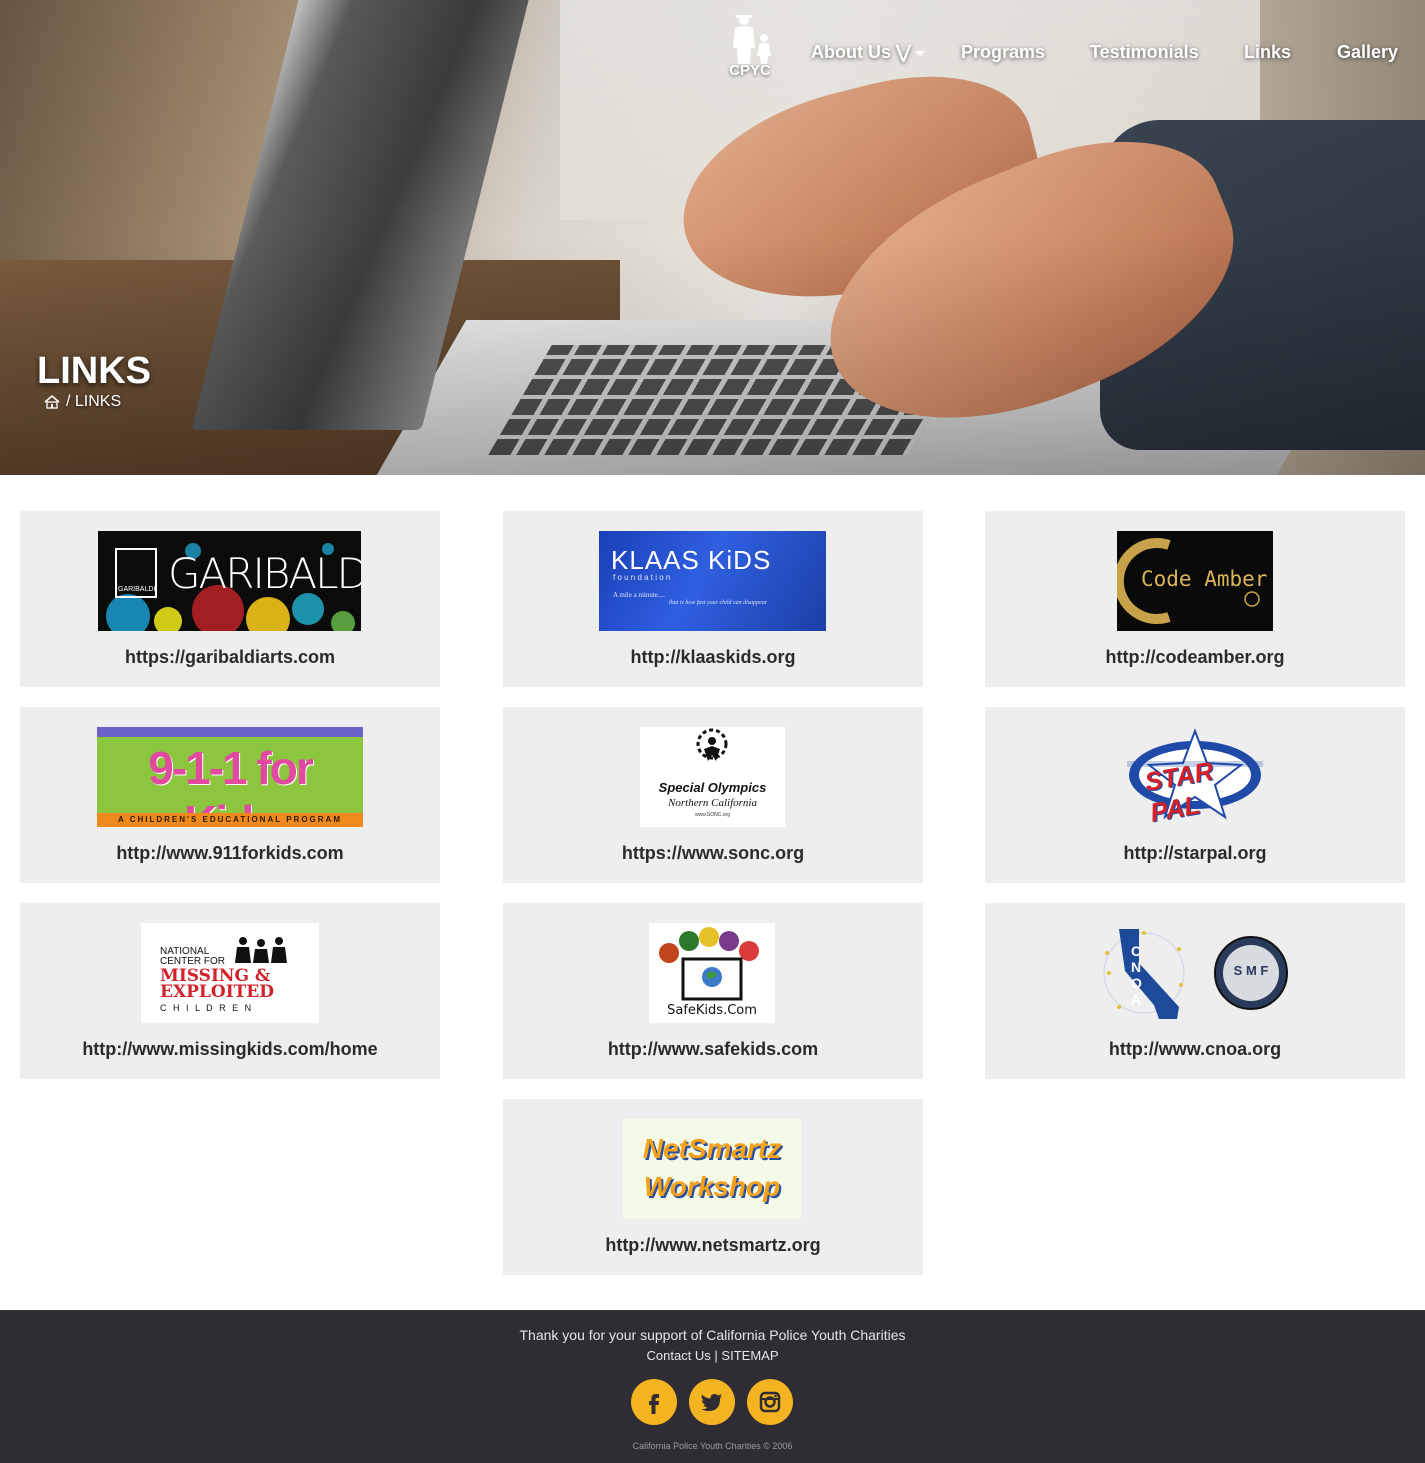 This screenshot has height=1463, width=1425. I want to click on cnoa-logo: C N O A S M F, so click(1195, 973).